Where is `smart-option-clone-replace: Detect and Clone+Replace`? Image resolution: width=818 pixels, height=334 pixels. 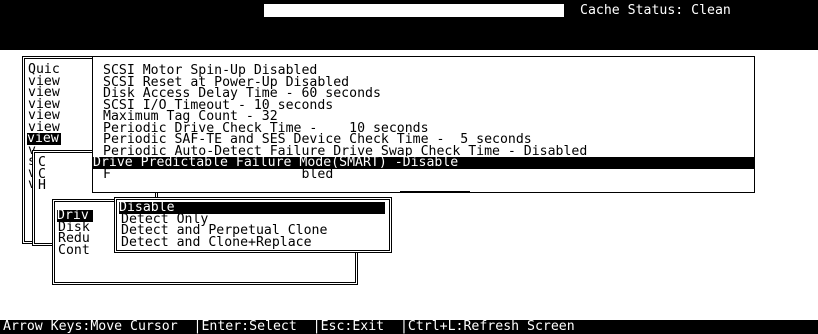 smart-option-clone-replace: Detect and Clone+Replace is located at coordinates (216, 242).